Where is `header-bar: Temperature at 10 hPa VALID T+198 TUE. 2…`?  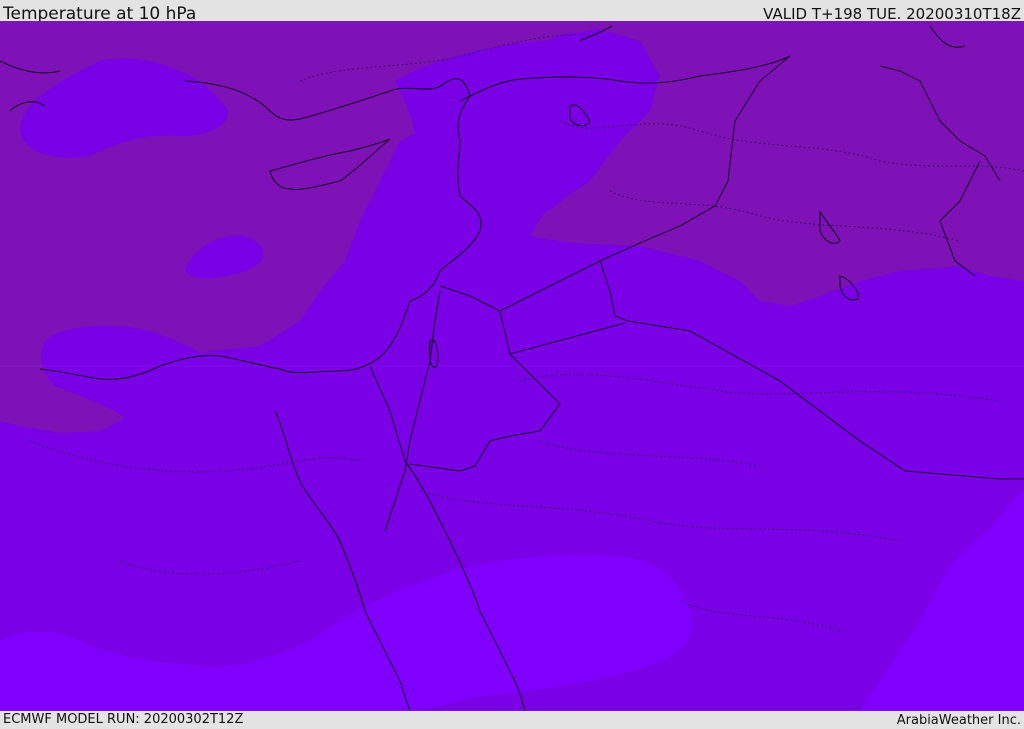 header-bar: Temperature at 10 hPa VALID T+198 TUE. 2… is located at coordinates (512, 12).